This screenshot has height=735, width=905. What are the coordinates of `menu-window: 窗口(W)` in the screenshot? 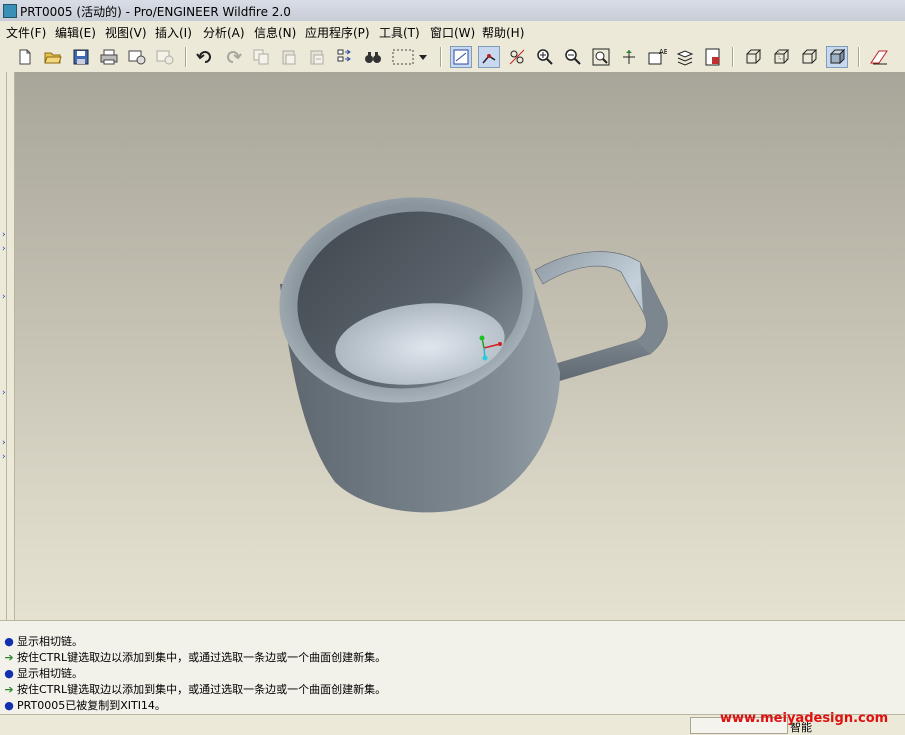 It's located at (452, 32).